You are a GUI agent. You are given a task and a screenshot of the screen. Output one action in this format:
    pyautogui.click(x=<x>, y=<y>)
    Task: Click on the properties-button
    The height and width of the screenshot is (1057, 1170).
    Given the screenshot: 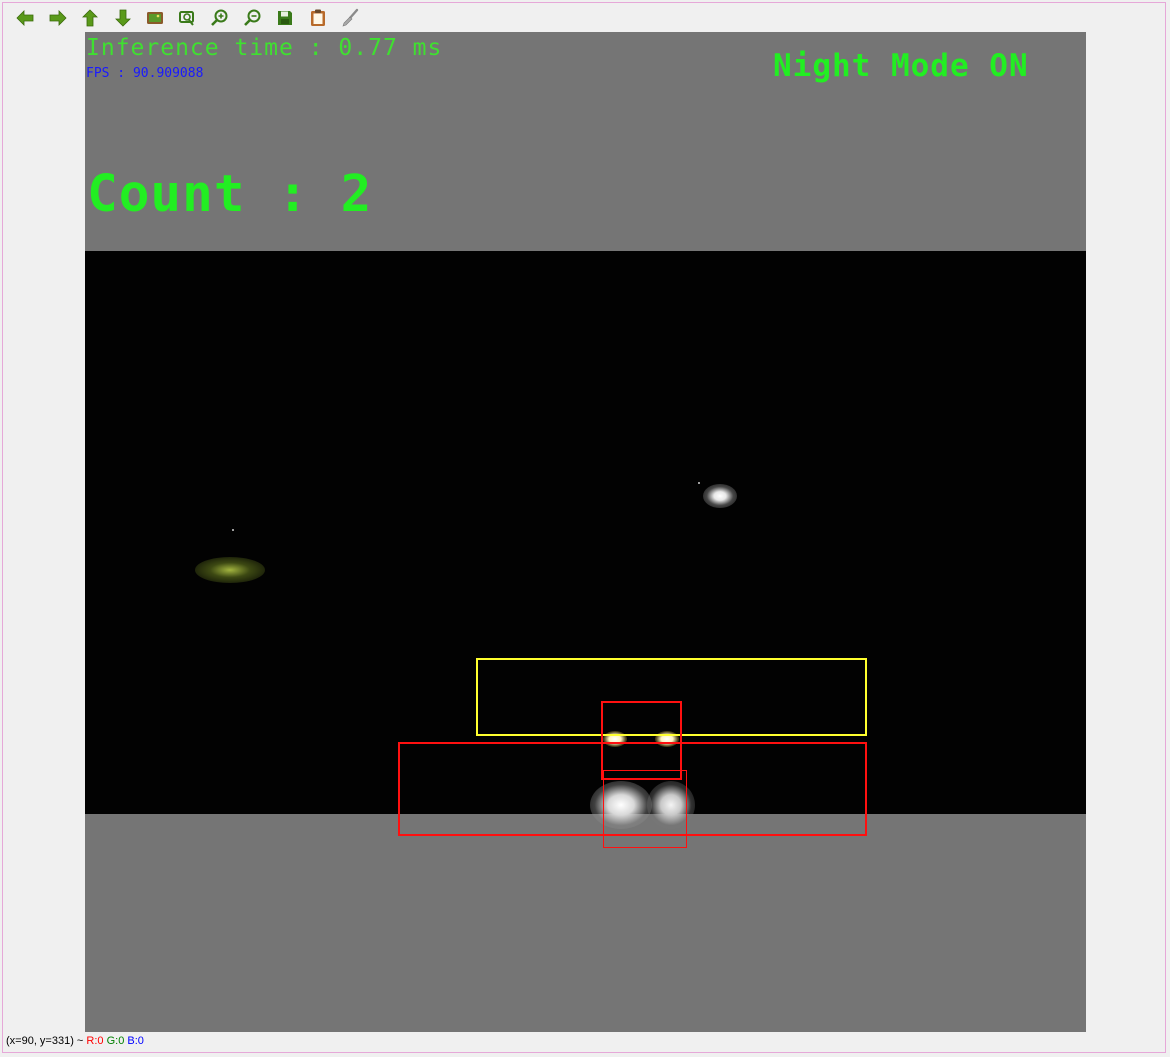 What is the action you would take?
    pyautogui.click(x=350, y=18)
    